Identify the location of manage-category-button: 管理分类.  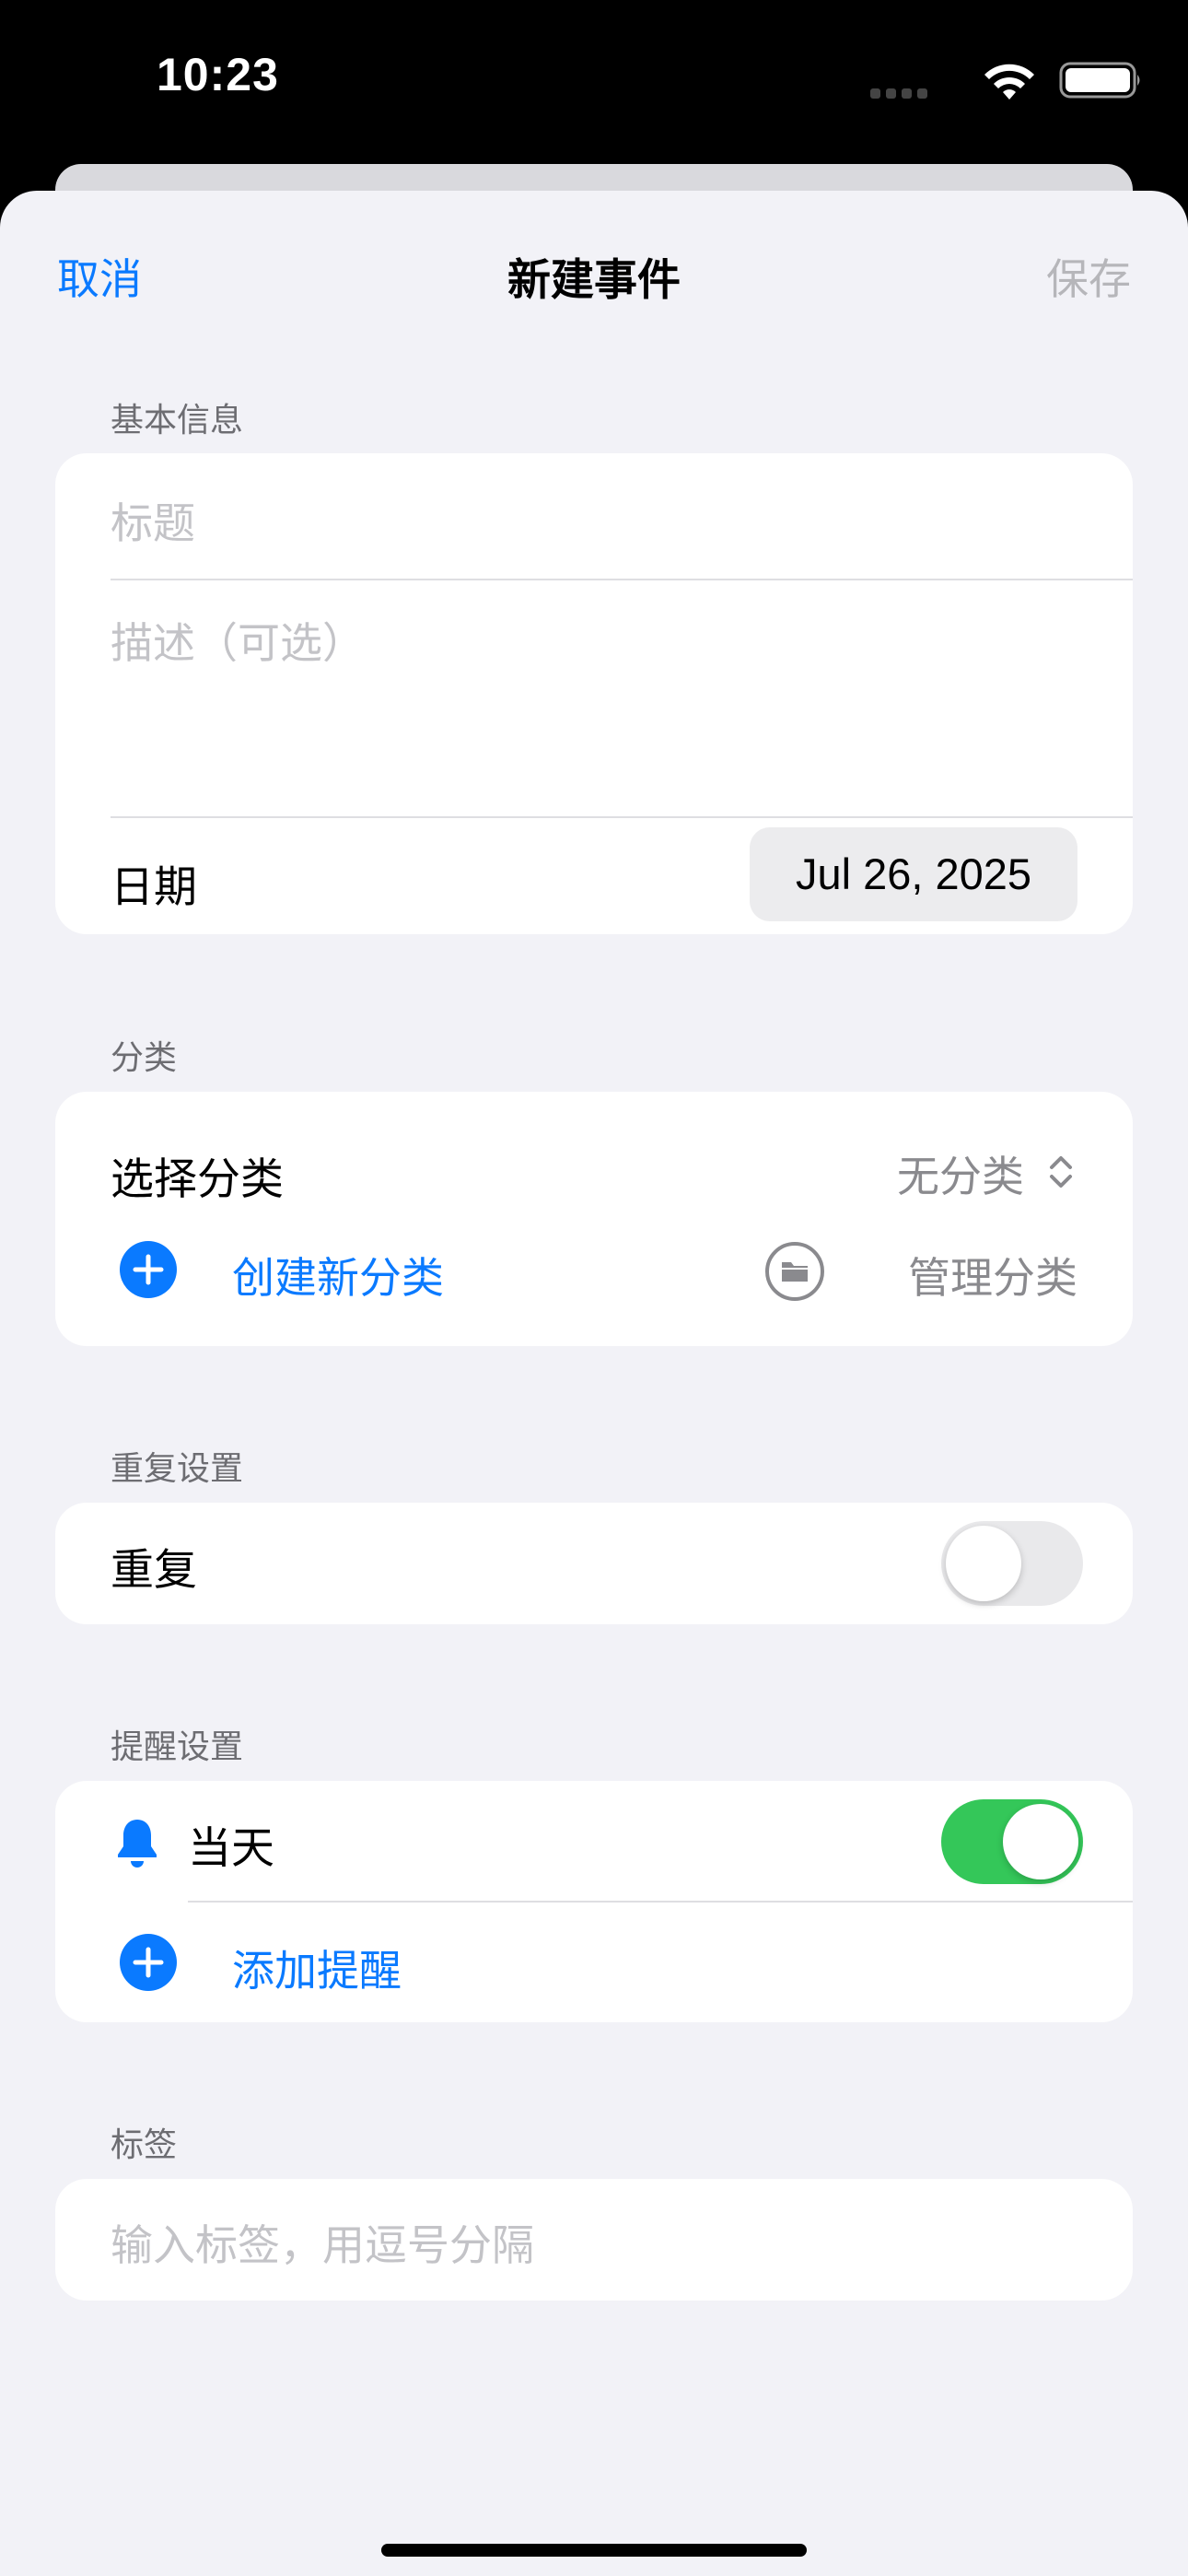
(920, 1271).